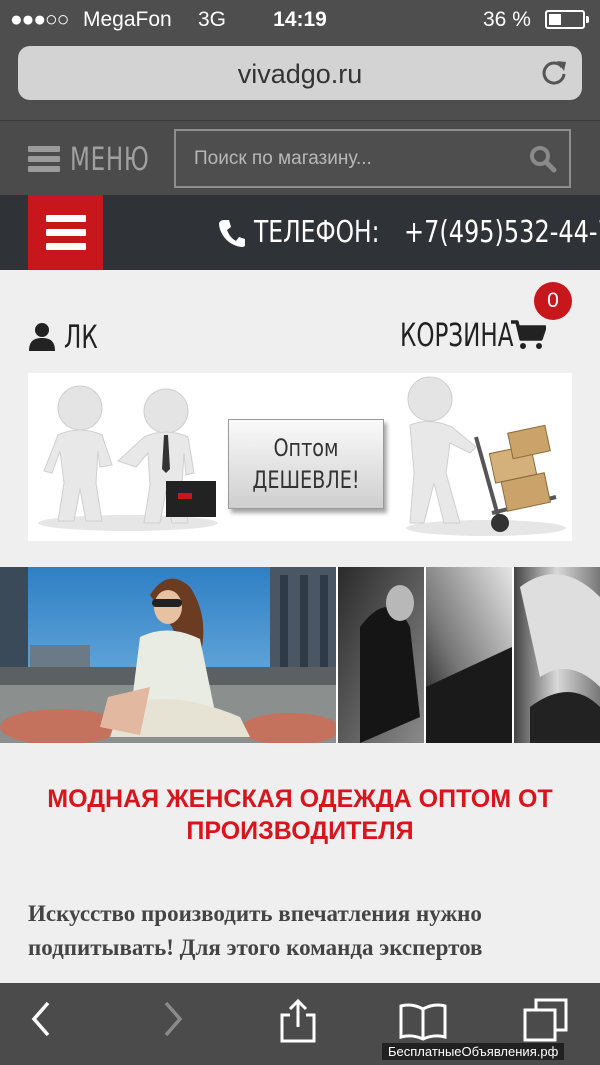  I want to click on menu-button: МЕНЮ, so click(104, 159).